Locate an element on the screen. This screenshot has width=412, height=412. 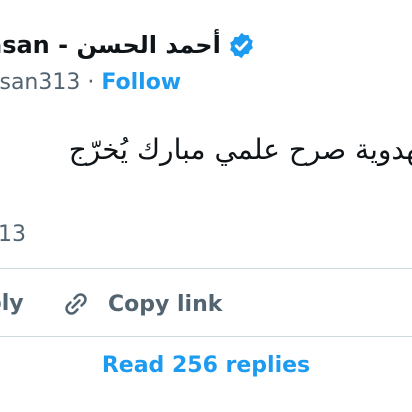
handle-row: asan313 · Follow is located at coordinates (90, 82).